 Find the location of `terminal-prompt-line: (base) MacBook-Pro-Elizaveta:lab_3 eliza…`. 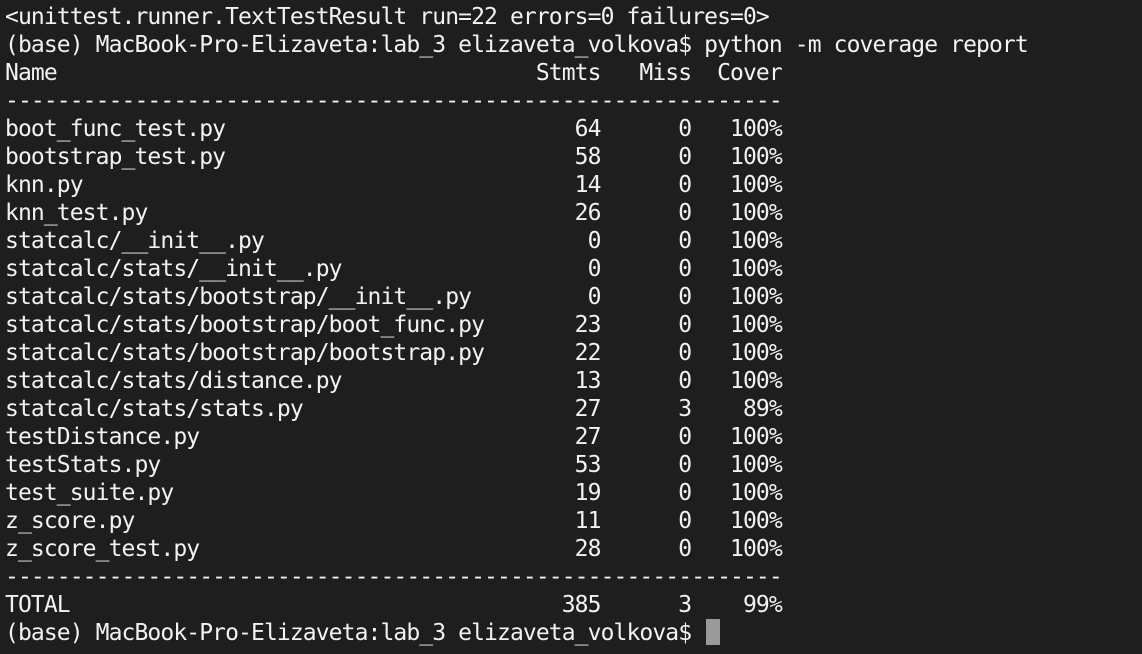

terminal-prompt-line: (base) MacBook-Pro-Elizaveta:lab_3 eliza… is located at coordinates (573, 633).